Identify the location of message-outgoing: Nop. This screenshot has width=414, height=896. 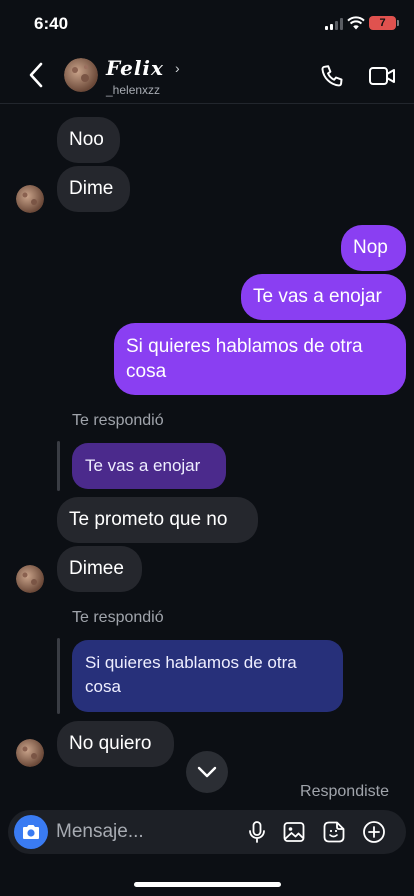
(373, 248).